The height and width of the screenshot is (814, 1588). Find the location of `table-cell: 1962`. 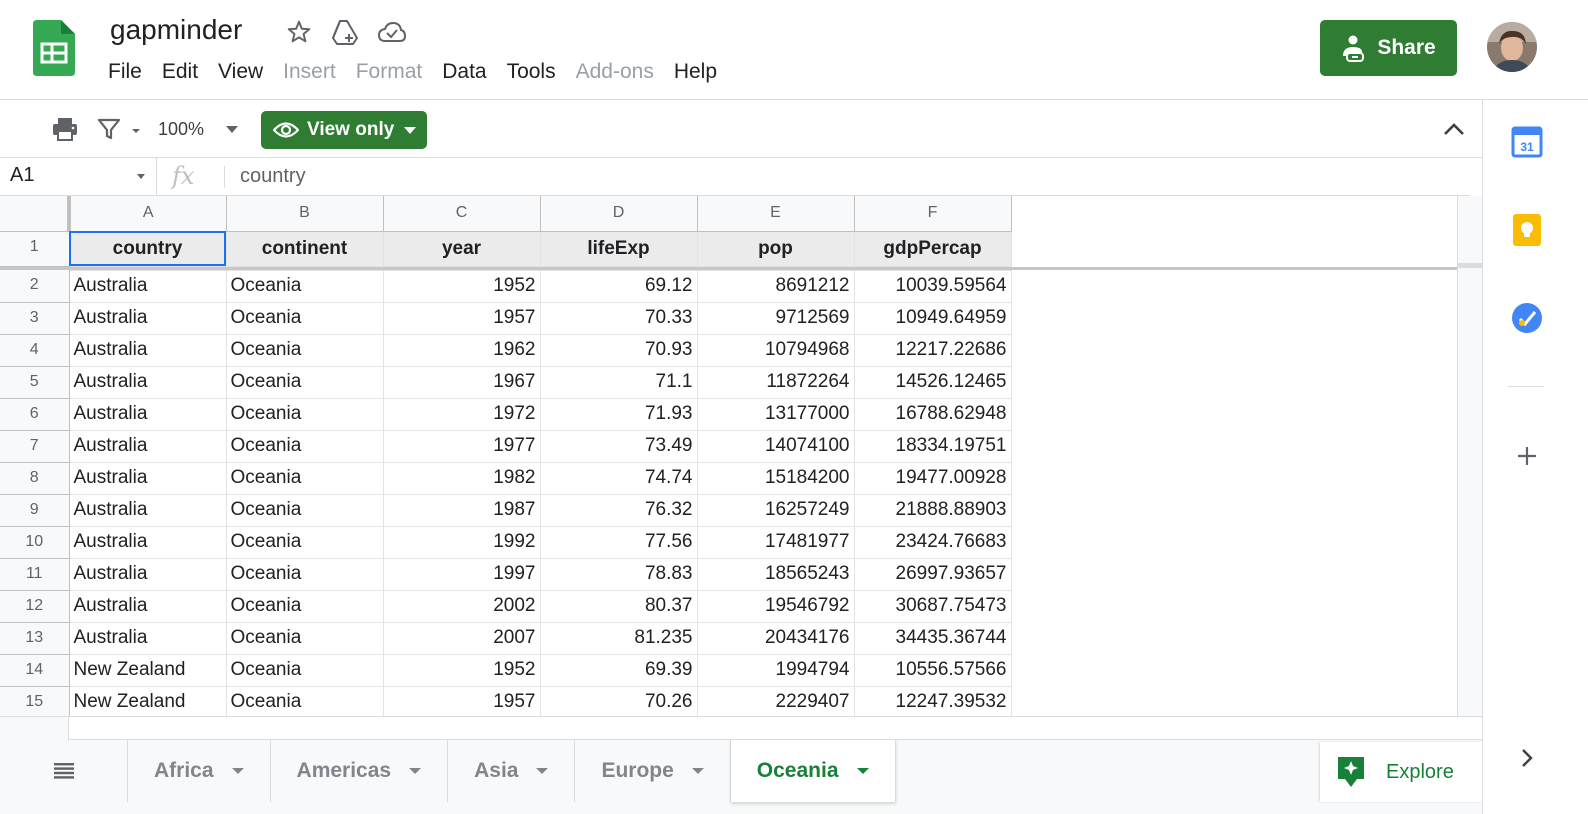

table-cell: 1962 is located at coordinates (461, 350).